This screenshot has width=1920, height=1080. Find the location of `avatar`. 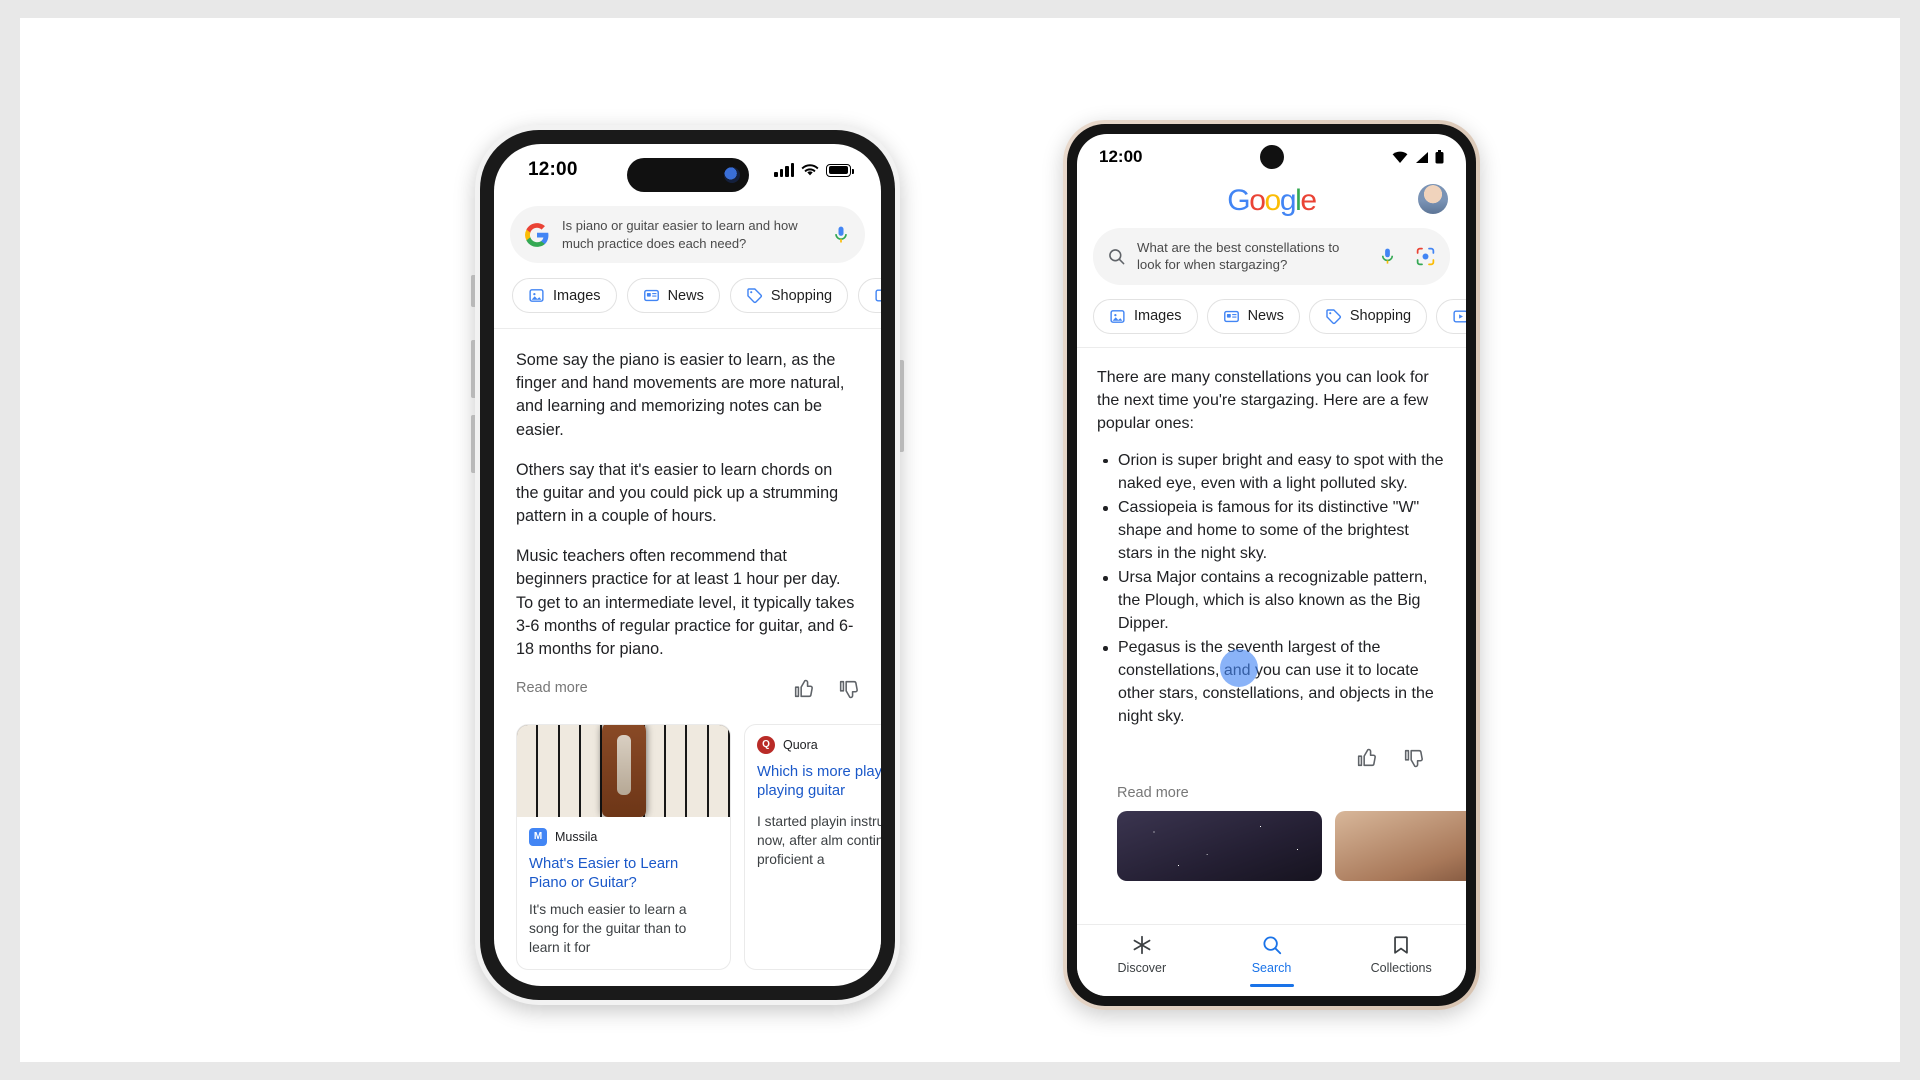

avatar is located at coordinates (1433, 199).